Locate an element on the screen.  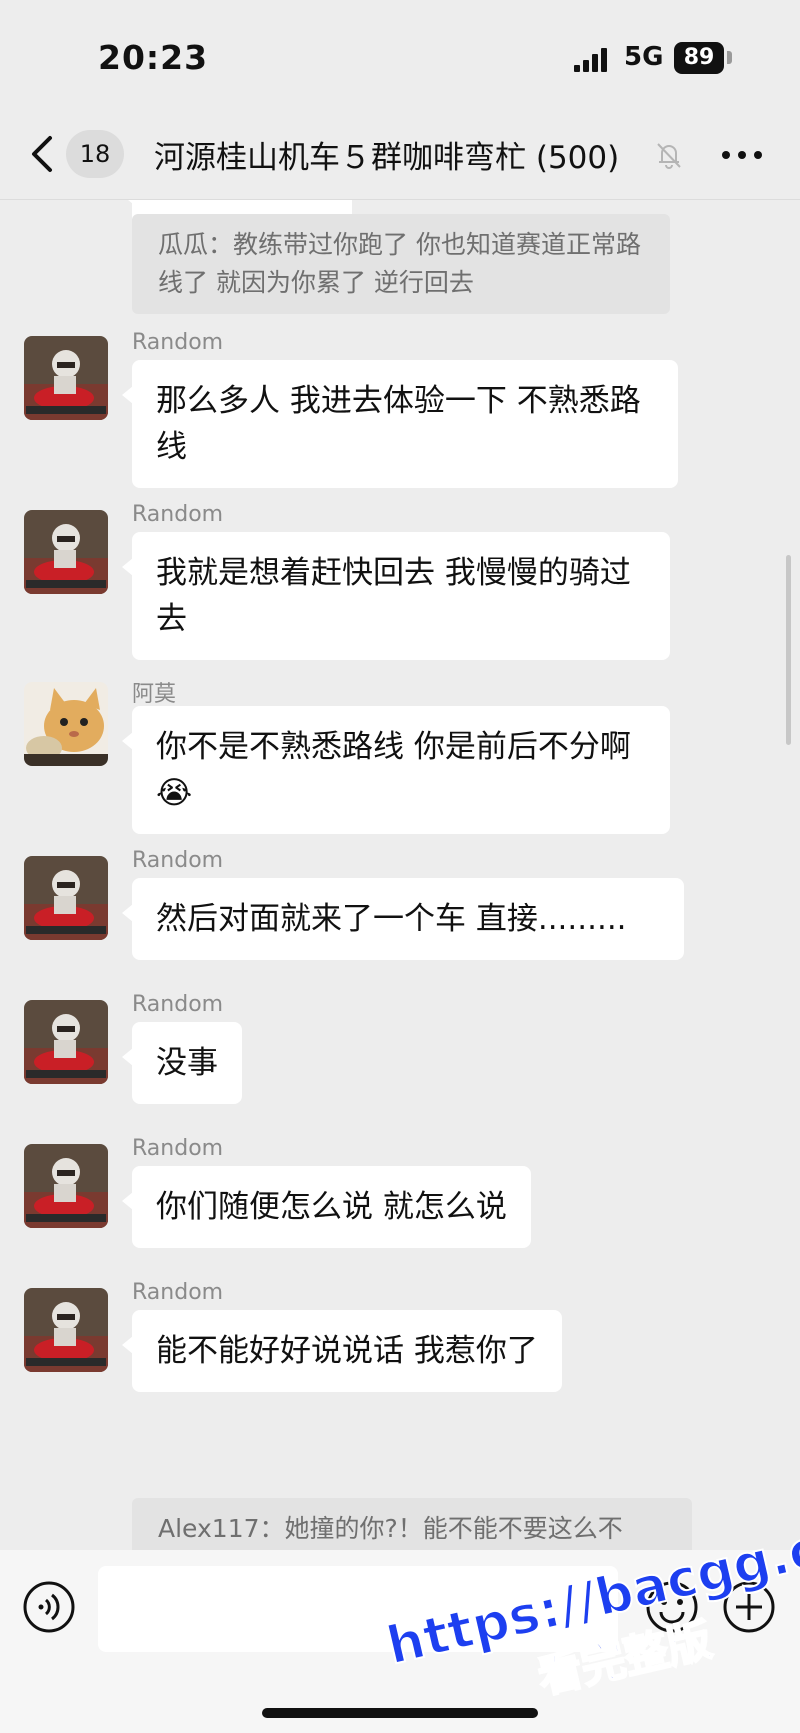
message-text: 没事 is located at coordinates (187, 1063).